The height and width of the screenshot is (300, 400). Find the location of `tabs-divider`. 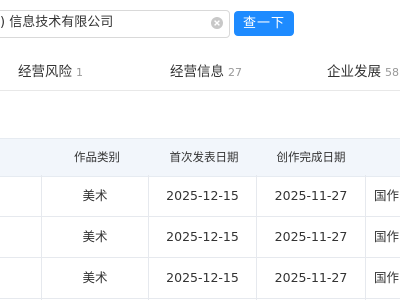

tabs-divider is located at coordinates (200, 90).